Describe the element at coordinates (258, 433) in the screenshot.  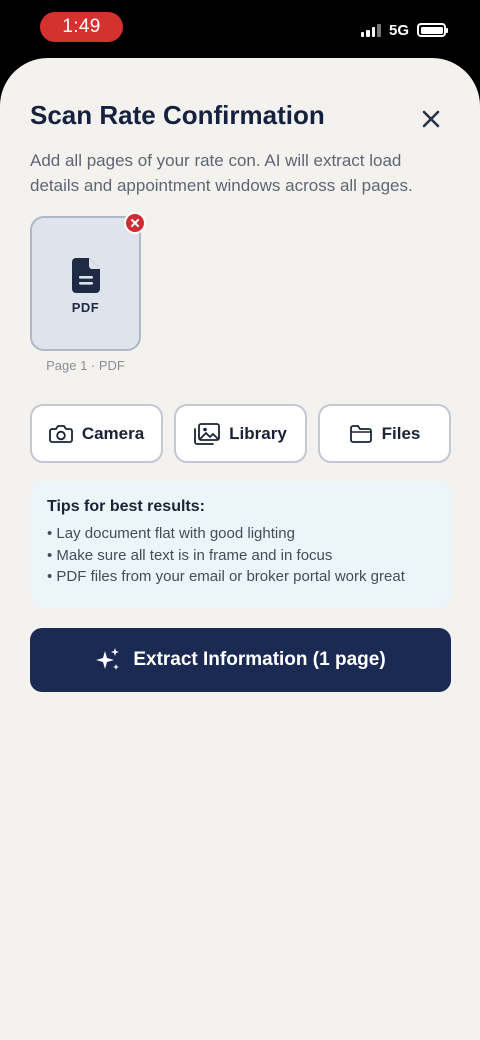
I see `library-label: Library` at that location.